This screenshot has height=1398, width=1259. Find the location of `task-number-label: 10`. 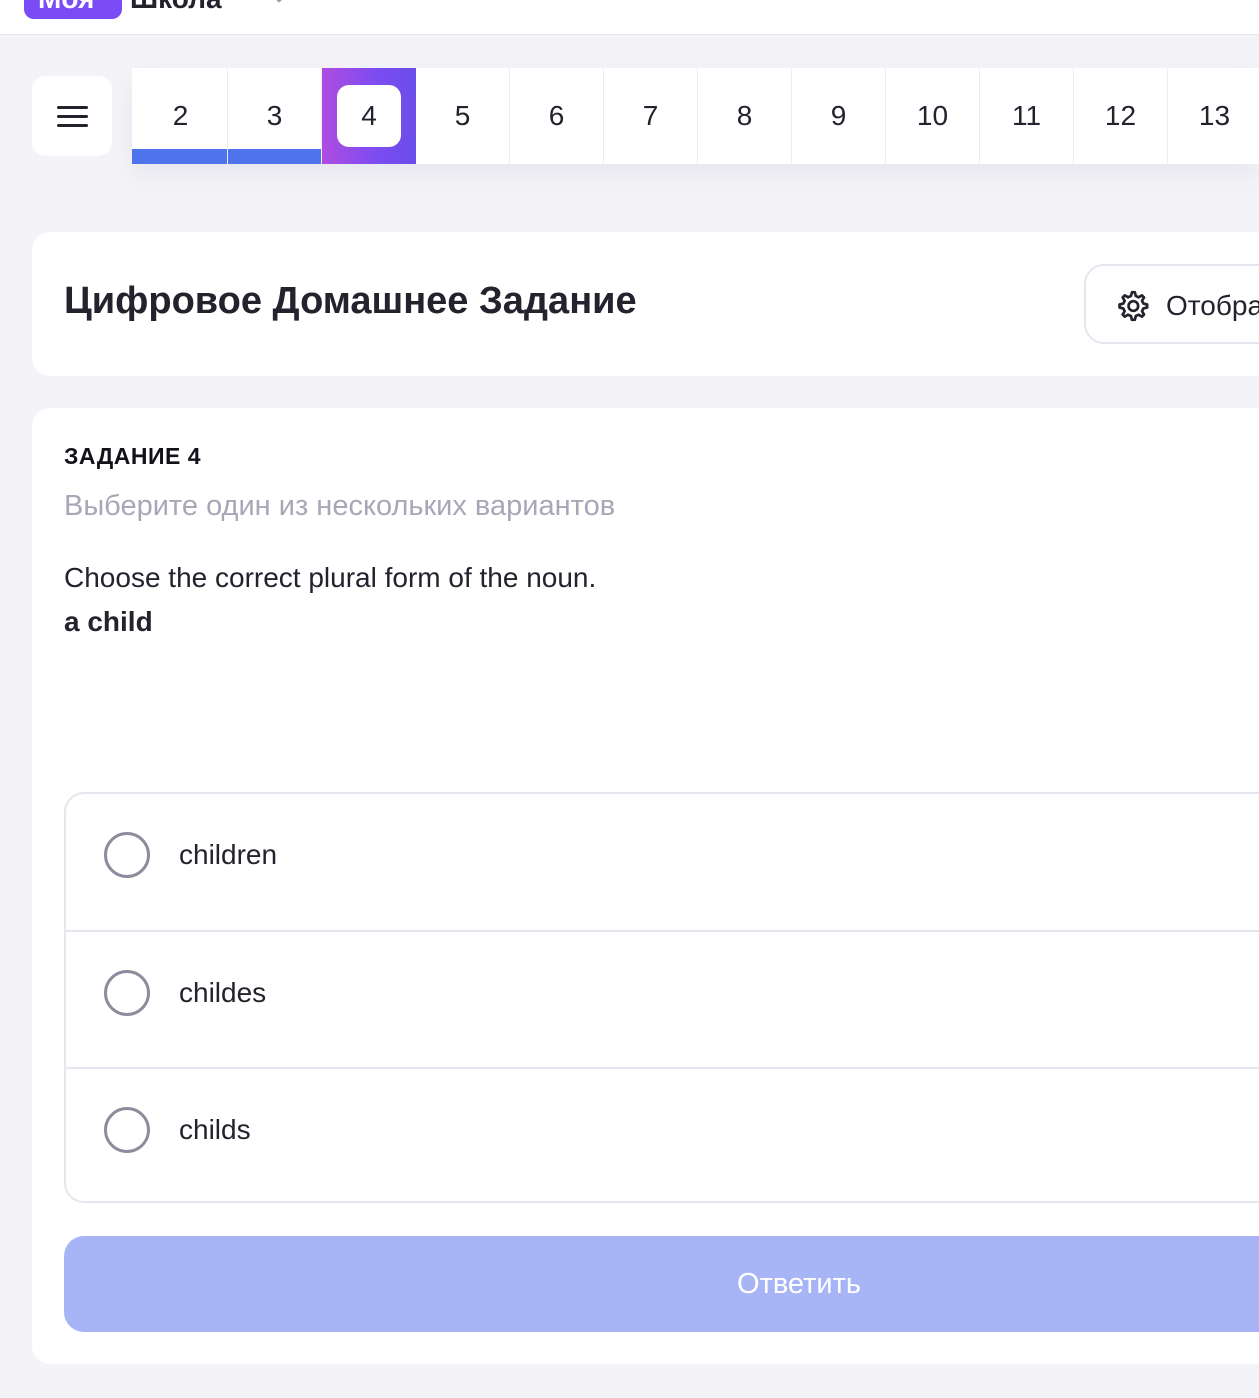

task-number-label: 10 is located at coordinates (932, 115).